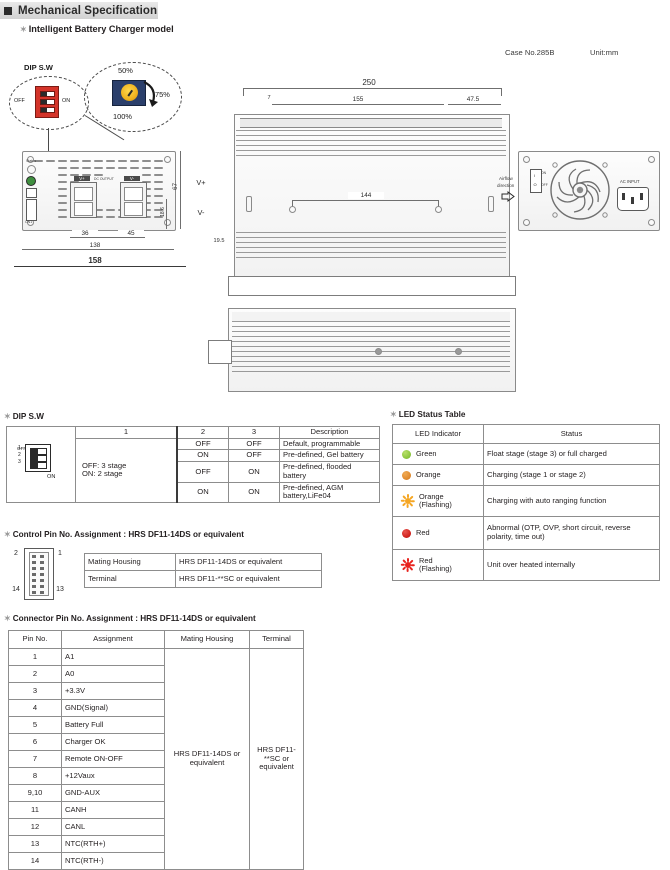  What do you see at coordinates (473, 99) in the screenshot?
I see `dim-47-5: 47.5` at bounding box center [473, 99].